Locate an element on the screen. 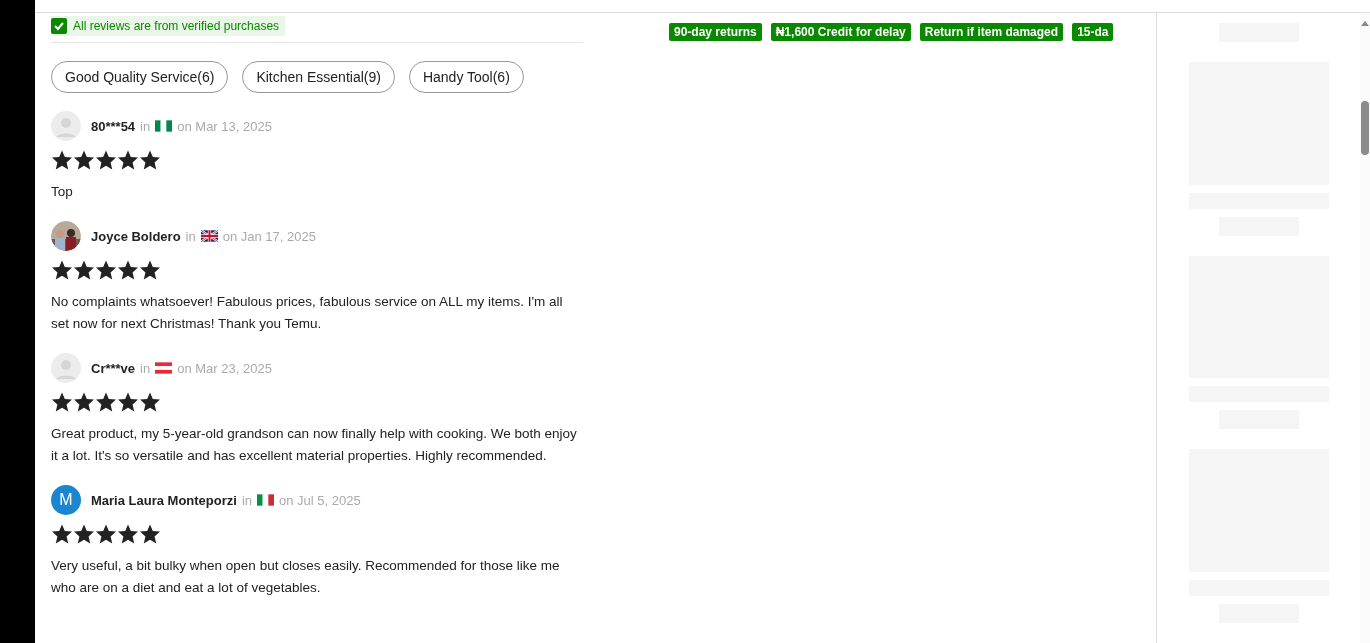 This screenshot has height=643, width=1370. scrollbar is located at coordinates (1365, 328).